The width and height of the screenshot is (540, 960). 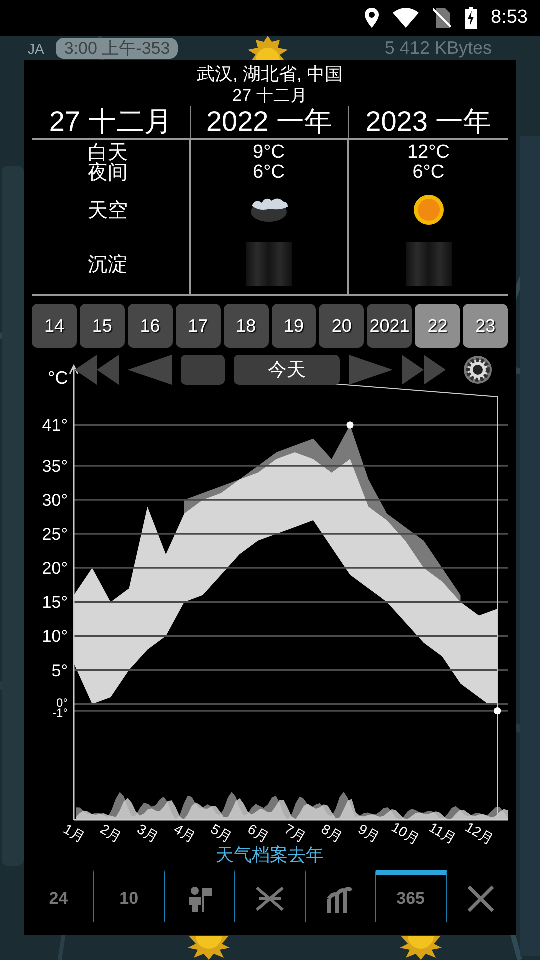 What do you see at coordinates (185, 833) in the screenshot?
I see `x-tick-label: 4月` at bounding box center [185, 833].